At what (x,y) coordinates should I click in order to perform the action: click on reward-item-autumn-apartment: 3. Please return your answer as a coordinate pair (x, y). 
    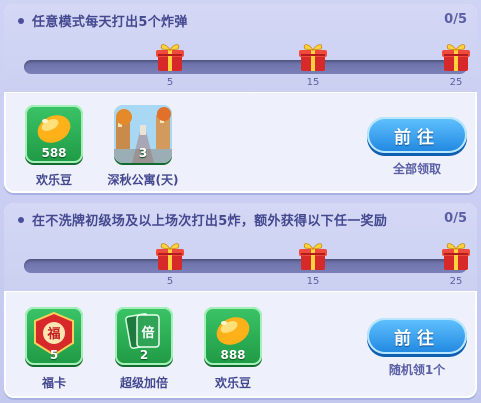
    Looking at the image, I should click on (143, 134).